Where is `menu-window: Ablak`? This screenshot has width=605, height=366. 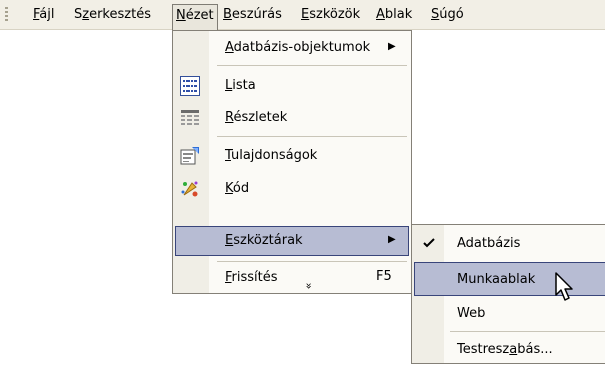
menu-window: Ablak is located at coordinates (394, 15).